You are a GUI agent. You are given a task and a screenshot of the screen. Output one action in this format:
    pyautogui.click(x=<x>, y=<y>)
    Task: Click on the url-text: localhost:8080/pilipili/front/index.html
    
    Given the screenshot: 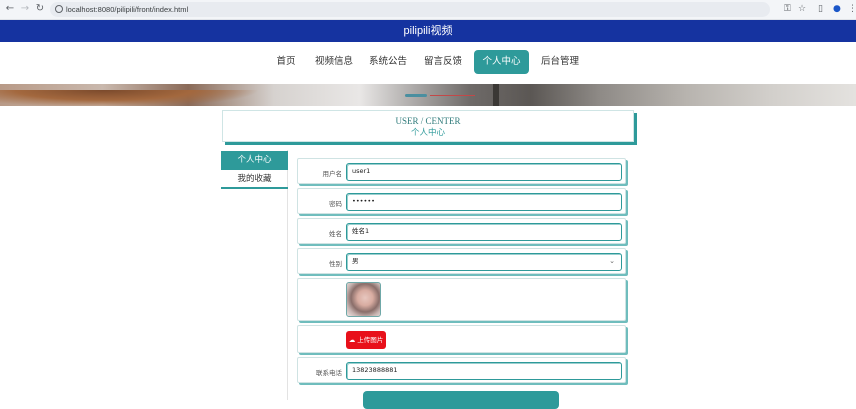 What is the action you would take?
    pyautogui.click(x=127, y=9)
    